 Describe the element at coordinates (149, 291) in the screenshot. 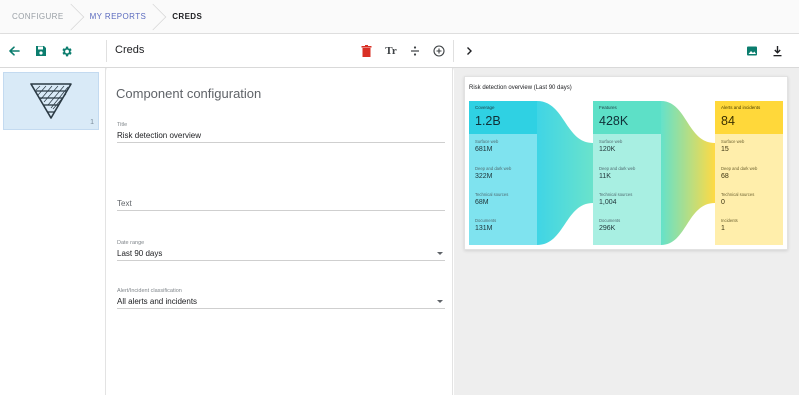

I see `classification-label: Alert/Incident classification` at that location.